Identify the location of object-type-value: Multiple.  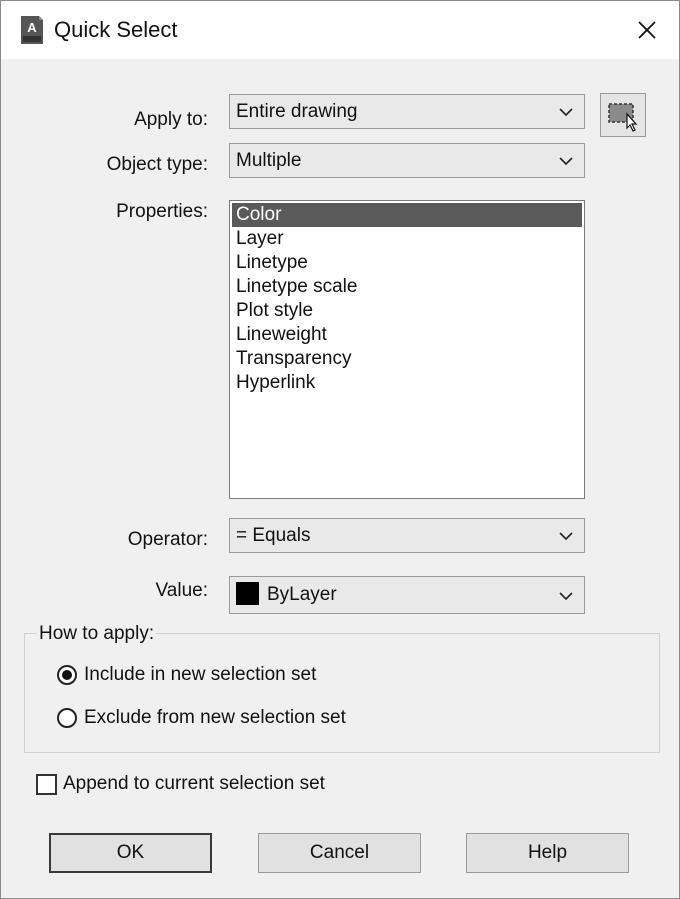
(269, 160).